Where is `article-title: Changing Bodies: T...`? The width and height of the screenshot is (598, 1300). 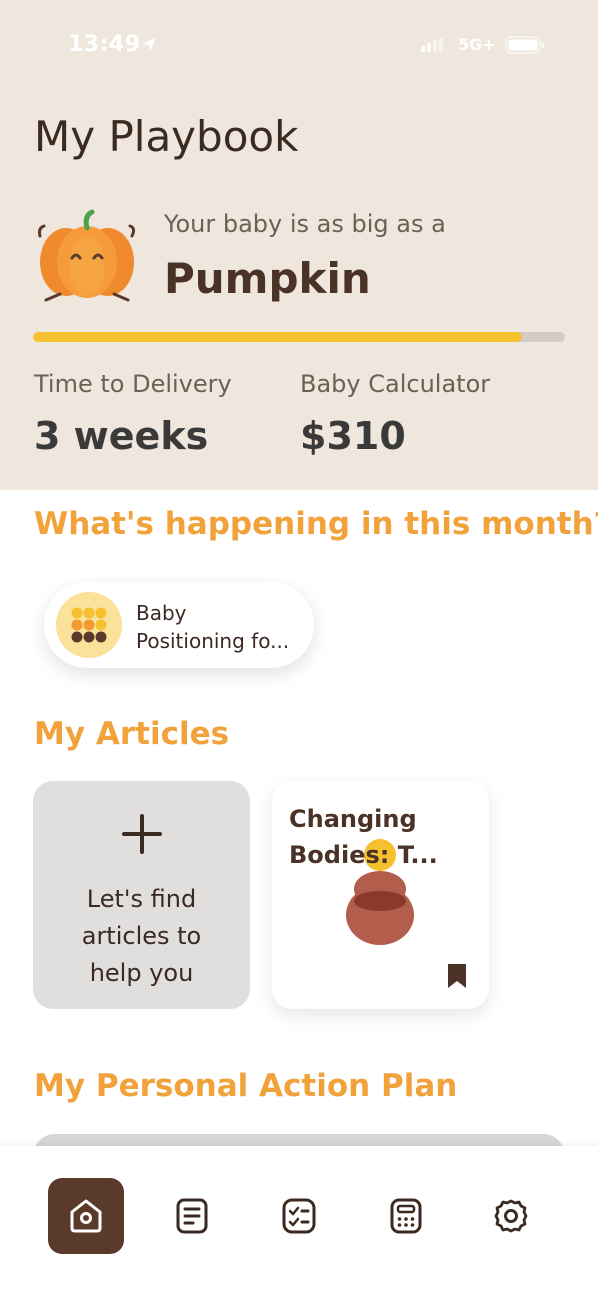 article-title: Changing Bodies: T... is located at coordinates (384, 837).